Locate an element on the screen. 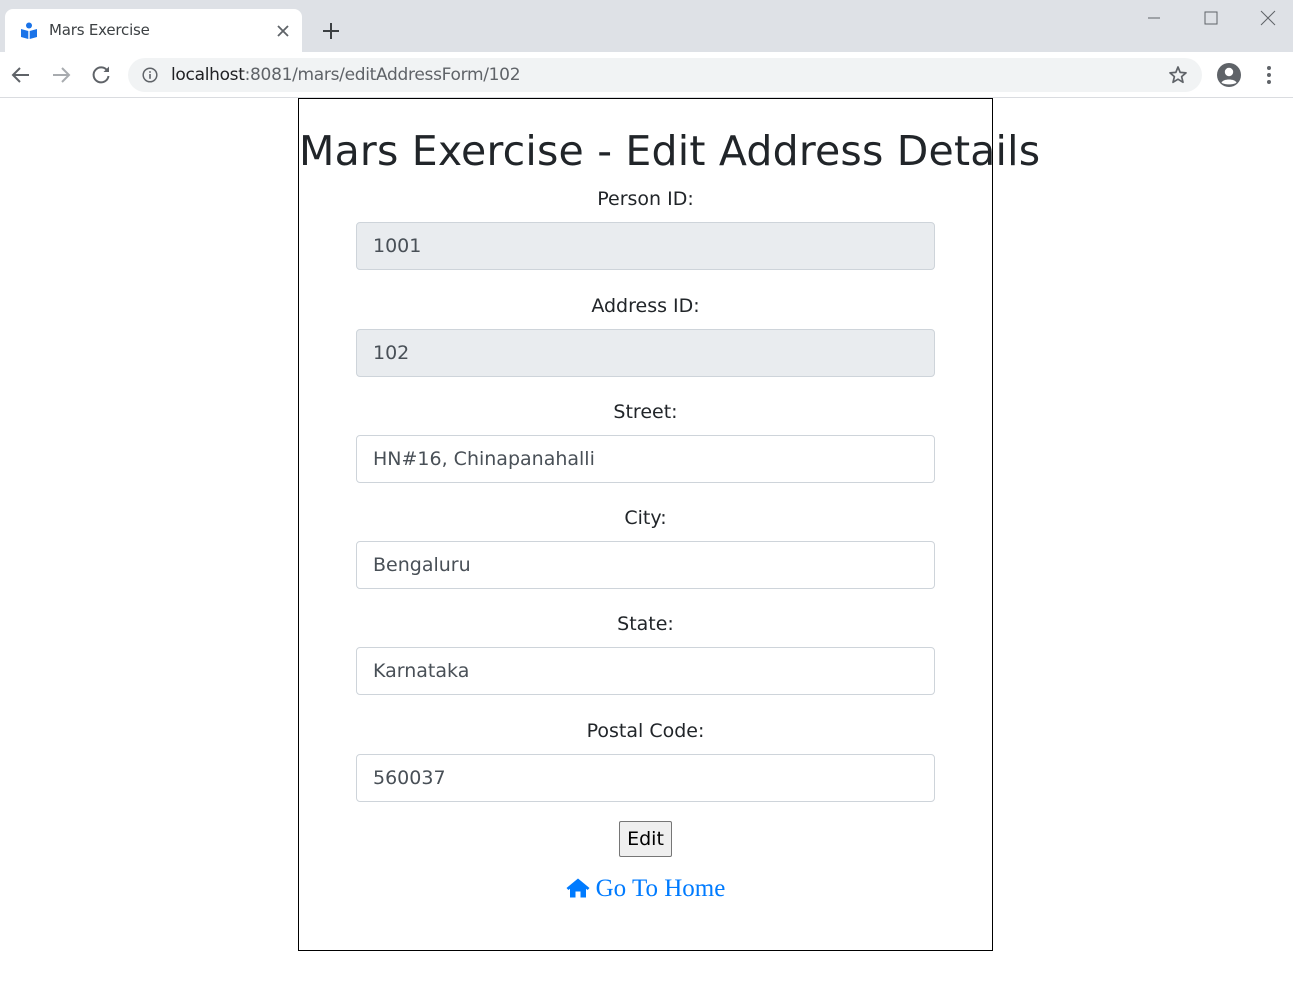 The width and height of the screenshot is (1293, 1005). back-arrow-icon is located at coordinates (21, 75).